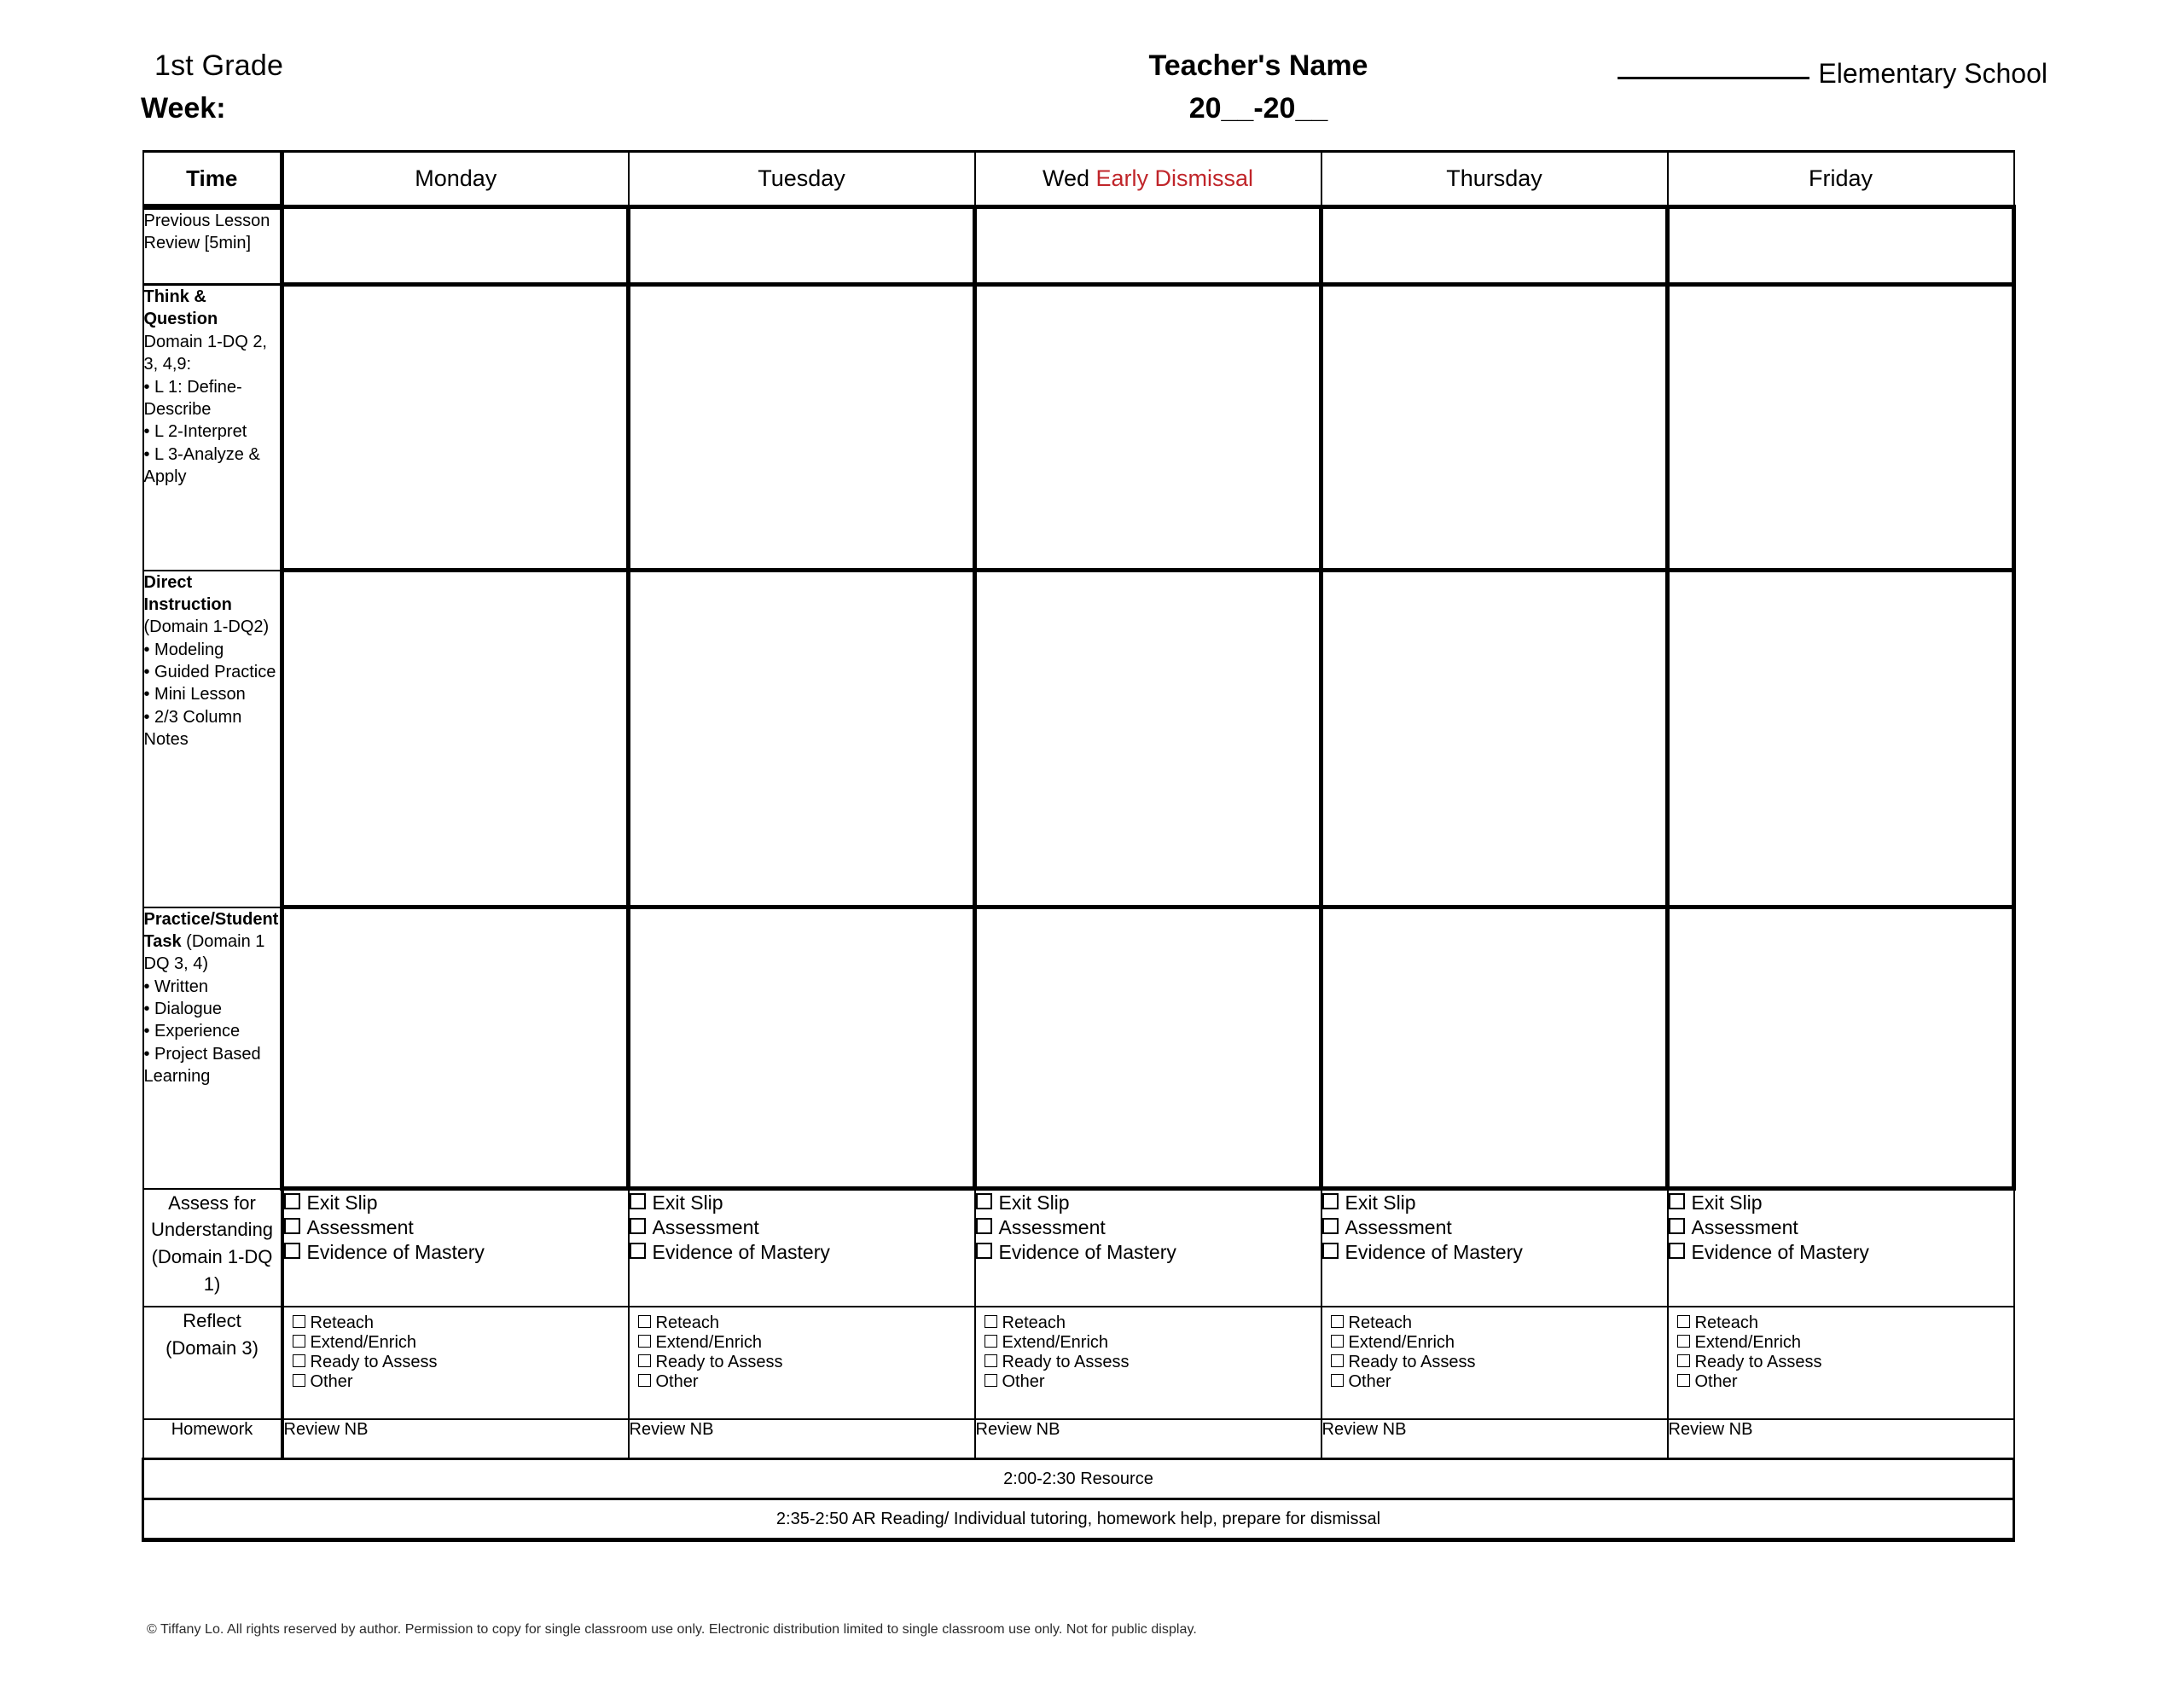 The image size is (2184, 1687). I want to click on school-name-blank, so click(1714, 78).